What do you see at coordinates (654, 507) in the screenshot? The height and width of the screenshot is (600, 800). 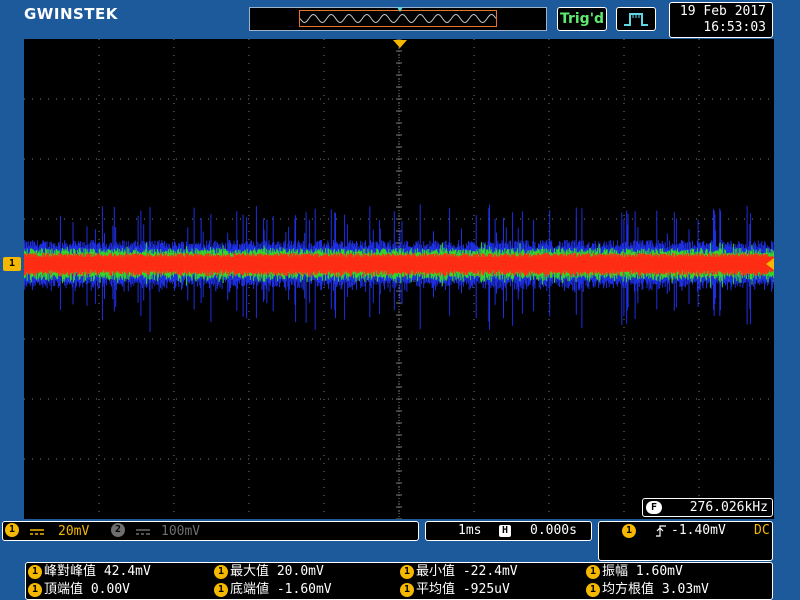 I see `frequency-icon: F` at bounding box center [654, 507].